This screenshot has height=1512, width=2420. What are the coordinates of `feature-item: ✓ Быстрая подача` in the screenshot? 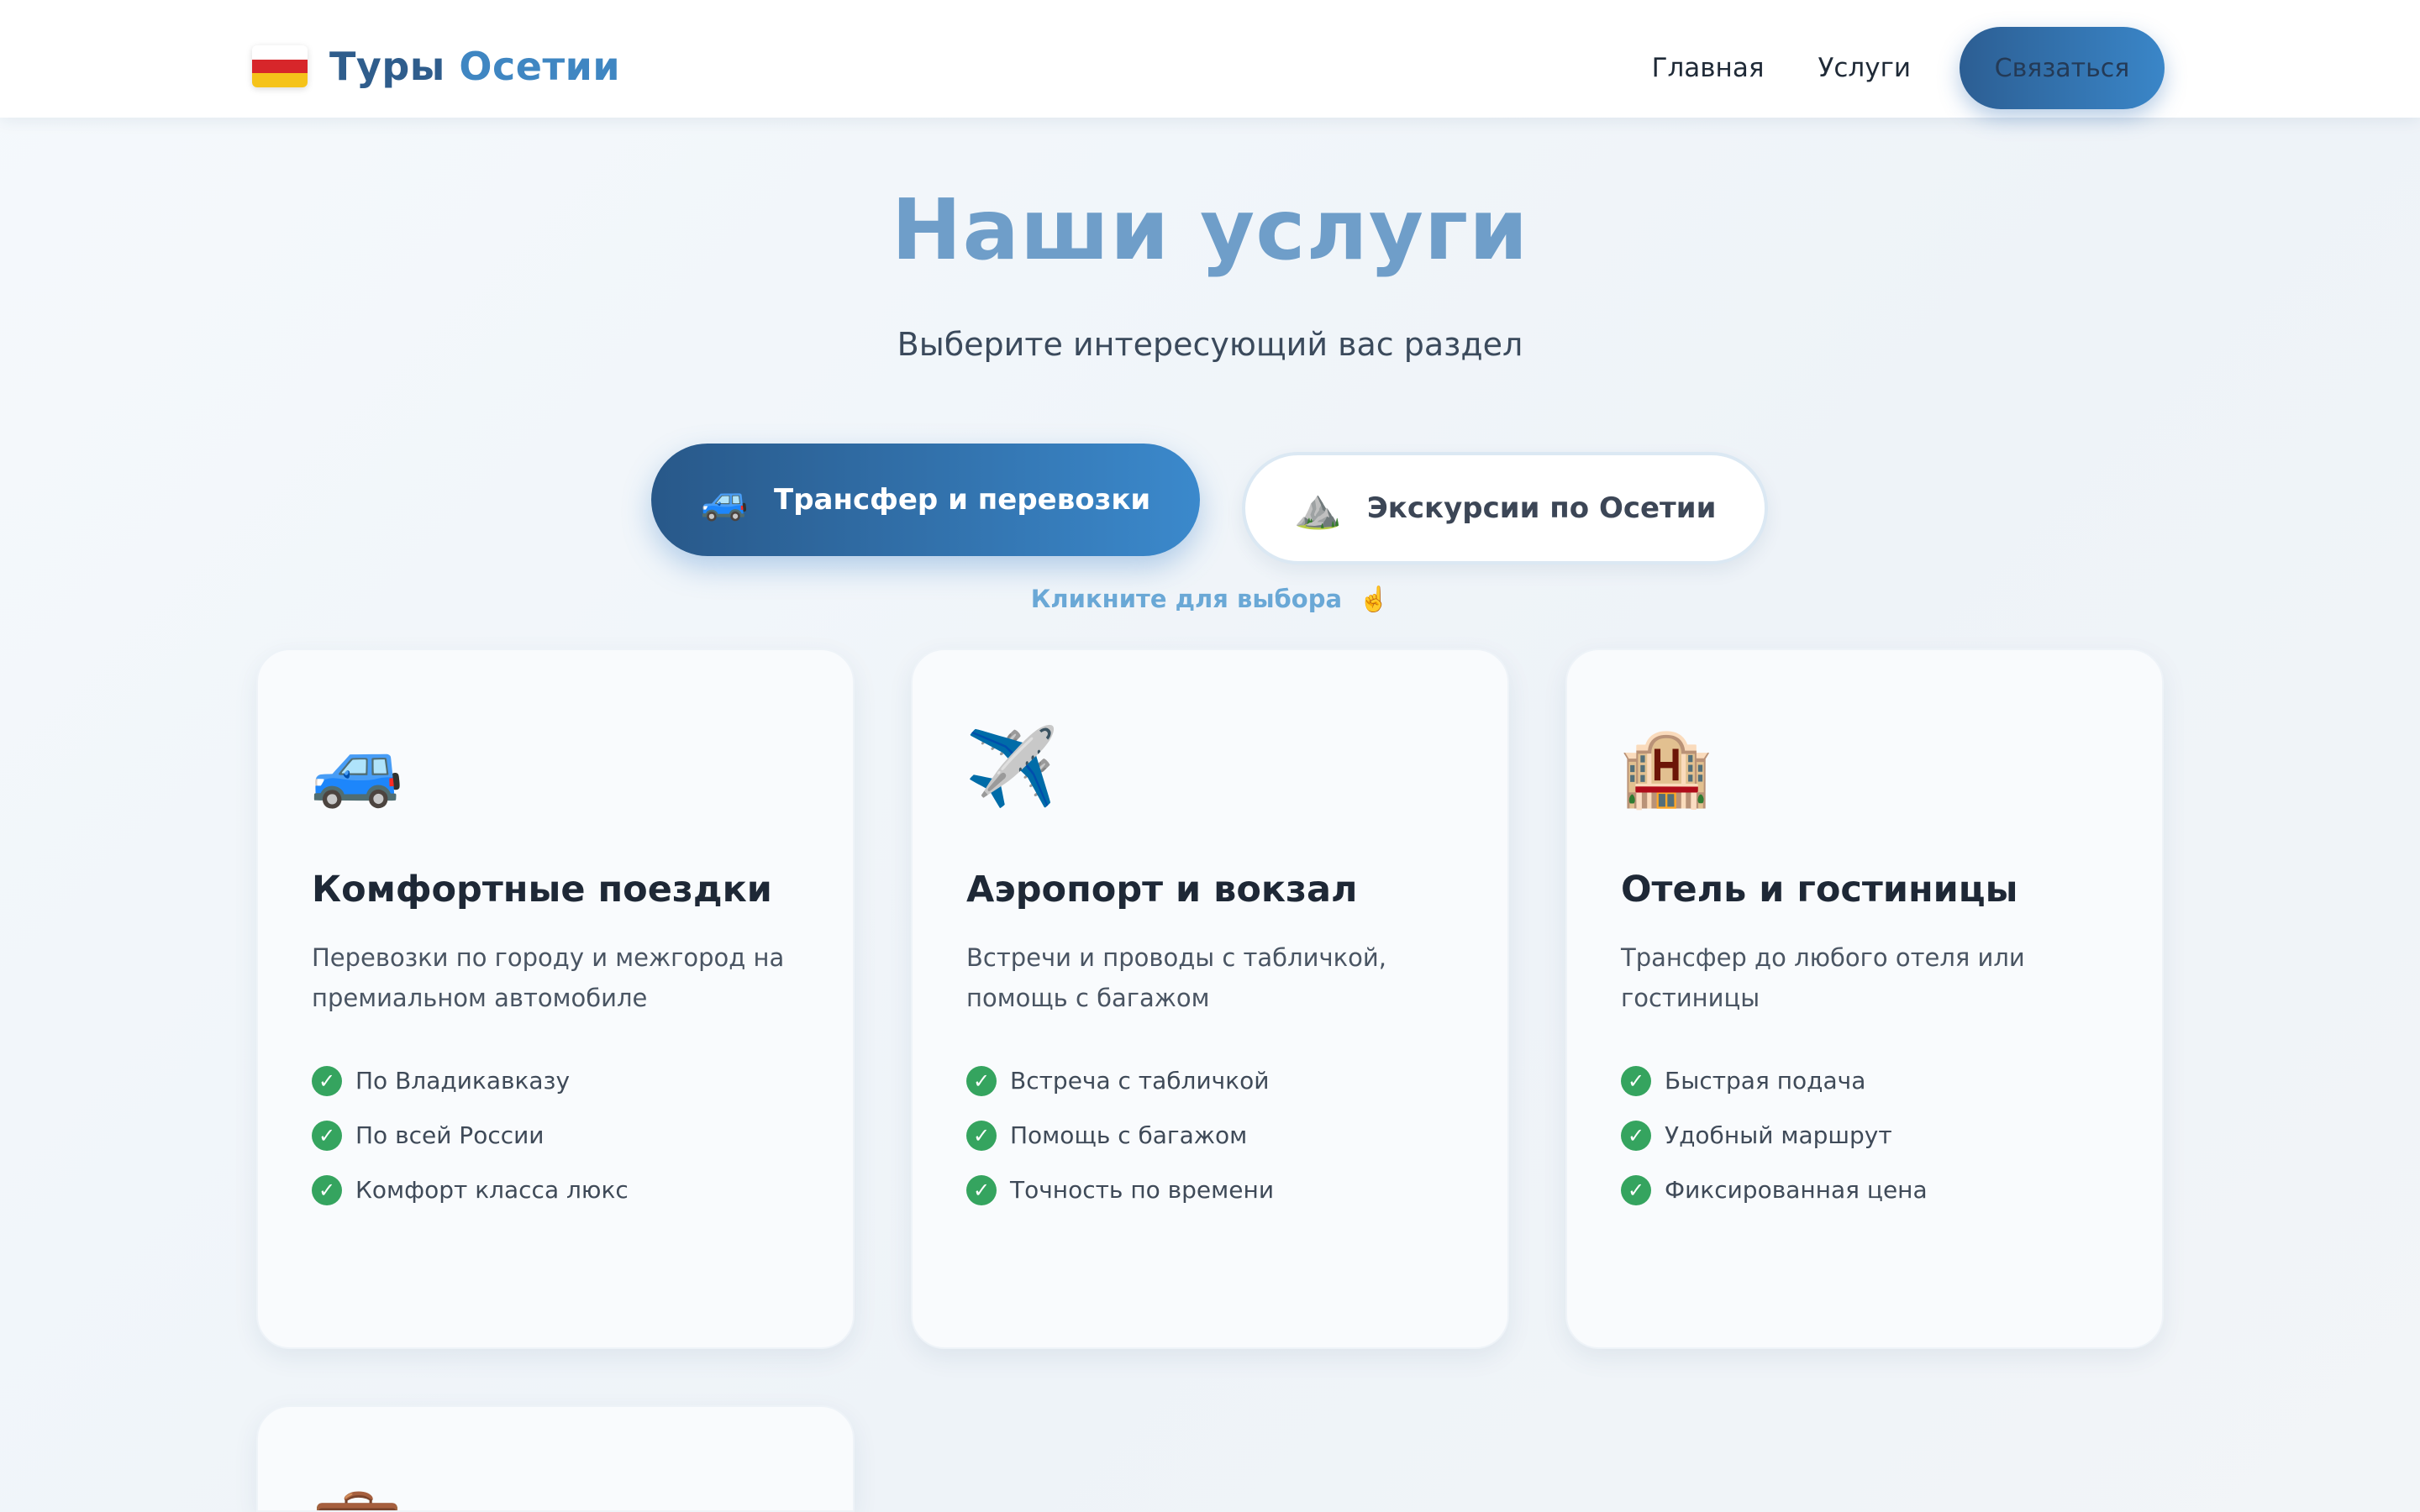 It's located at (1774, 1080).